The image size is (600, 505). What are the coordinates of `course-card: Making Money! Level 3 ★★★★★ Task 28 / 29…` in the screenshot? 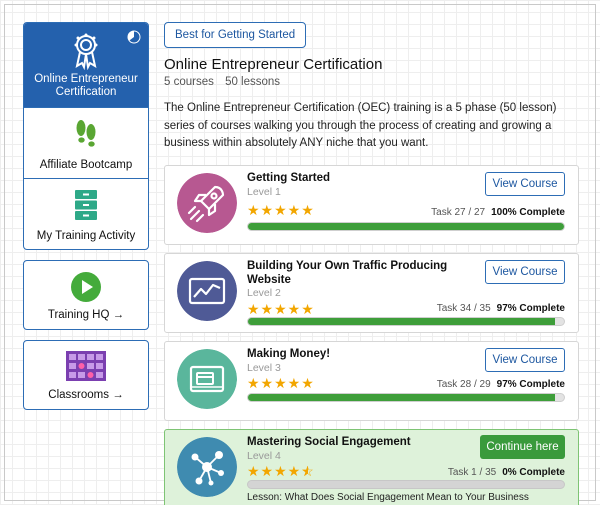 It's located at (371, 380).